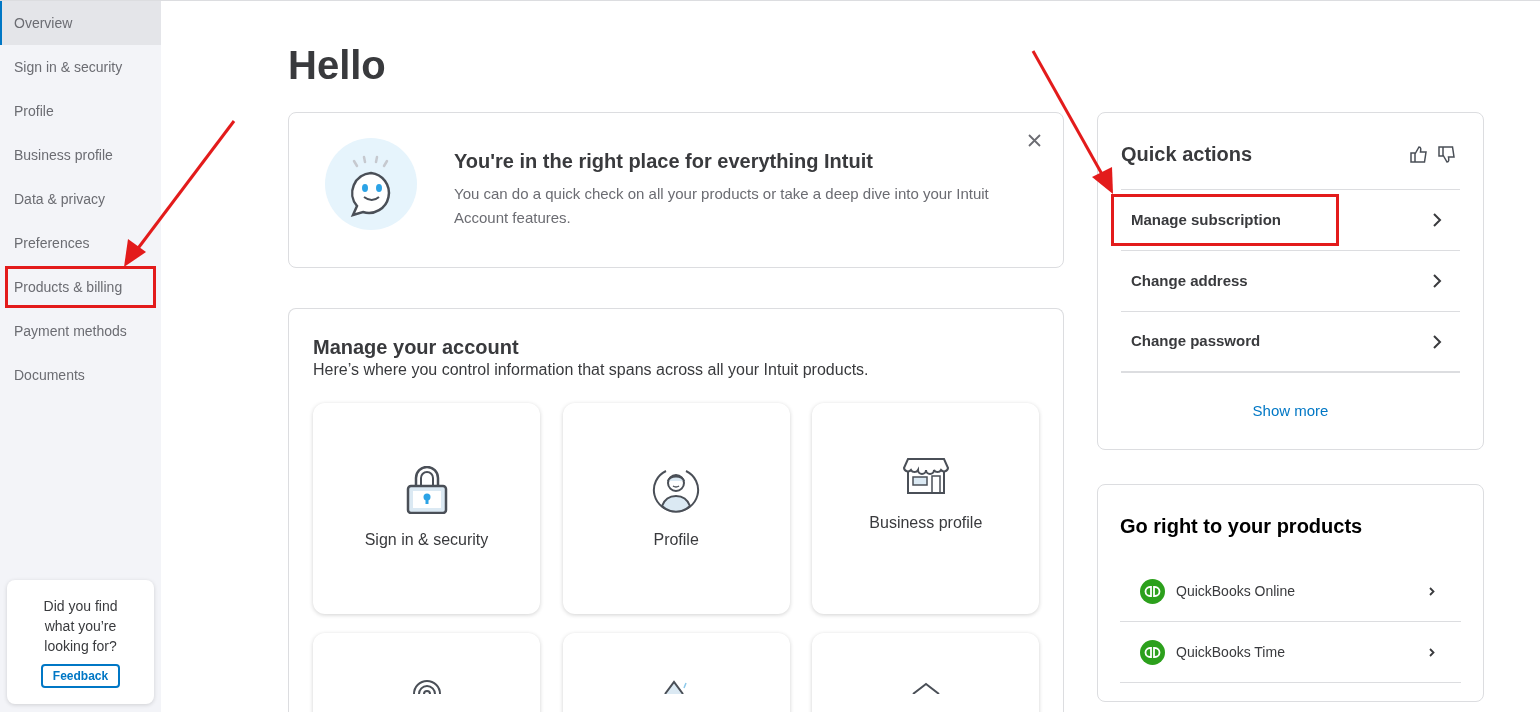 The height and width of the screenshot is (712, 1540). Describe the element at coordinates (676, 539) in the screenshot. I see `tile-label: Profile` at that location.